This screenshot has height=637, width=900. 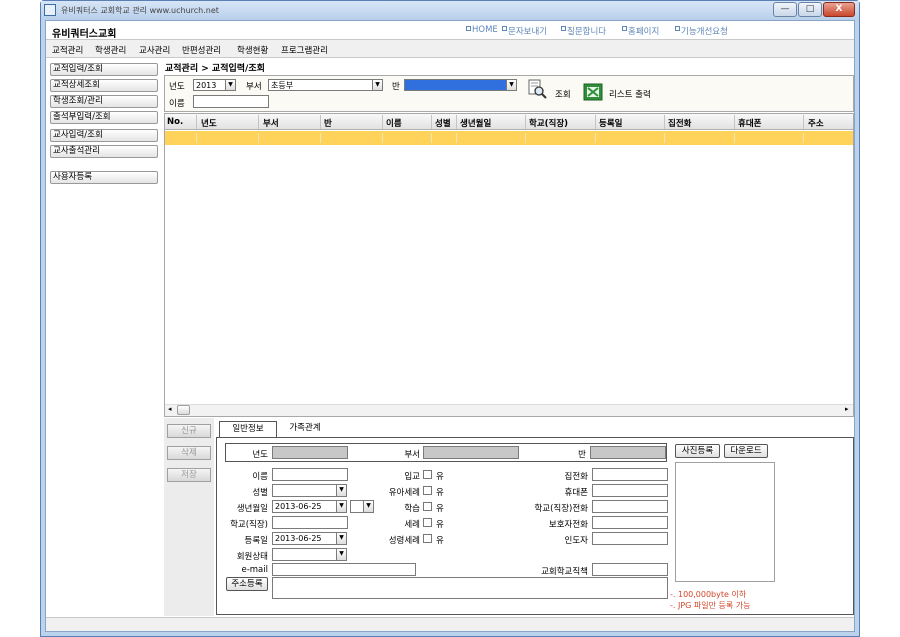 What do you see at coordinates (357, 506) in the screenshot?
I see `calendar-type-select` at bounding box center [357, 506].